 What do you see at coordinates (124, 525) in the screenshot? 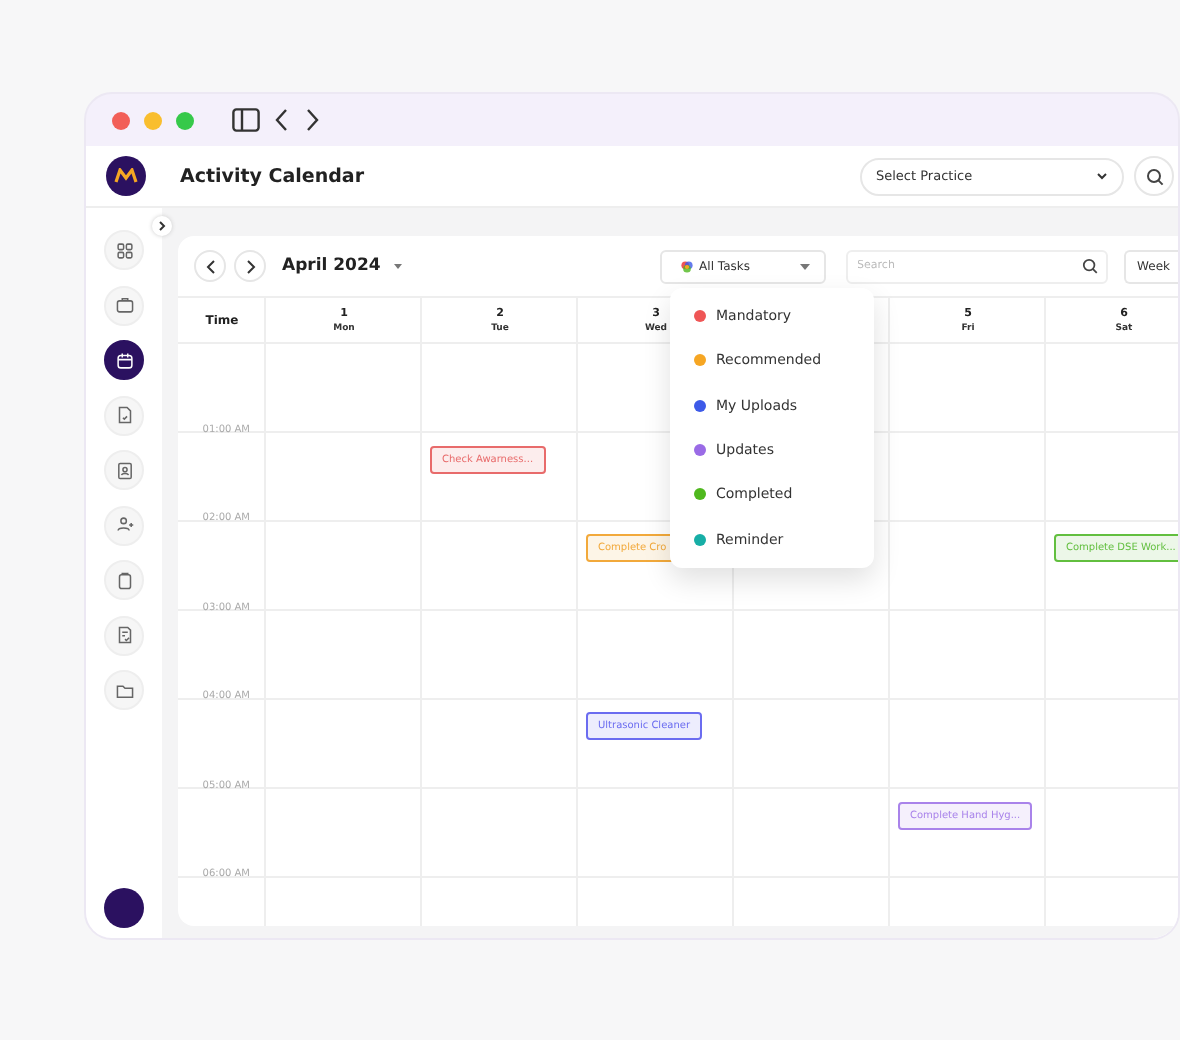
I see `user-add-icon` at bounding box center [124, 525].